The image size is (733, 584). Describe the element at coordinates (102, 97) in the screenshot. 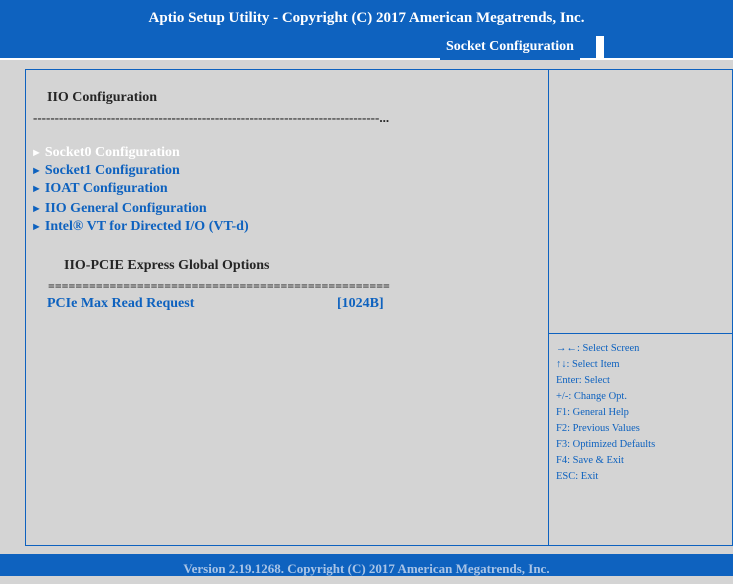

I see `page-title: IIO Configuration` at that location.